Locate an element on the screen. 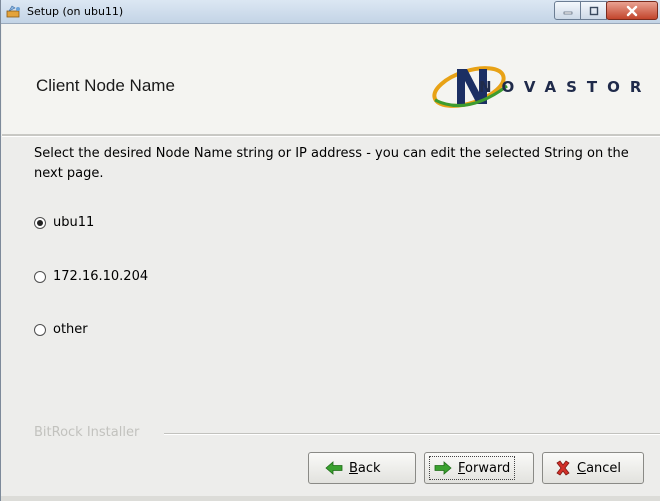 The width and height of the screenshot is (660, 501). option-label: other is located at coordinates (70, 329).